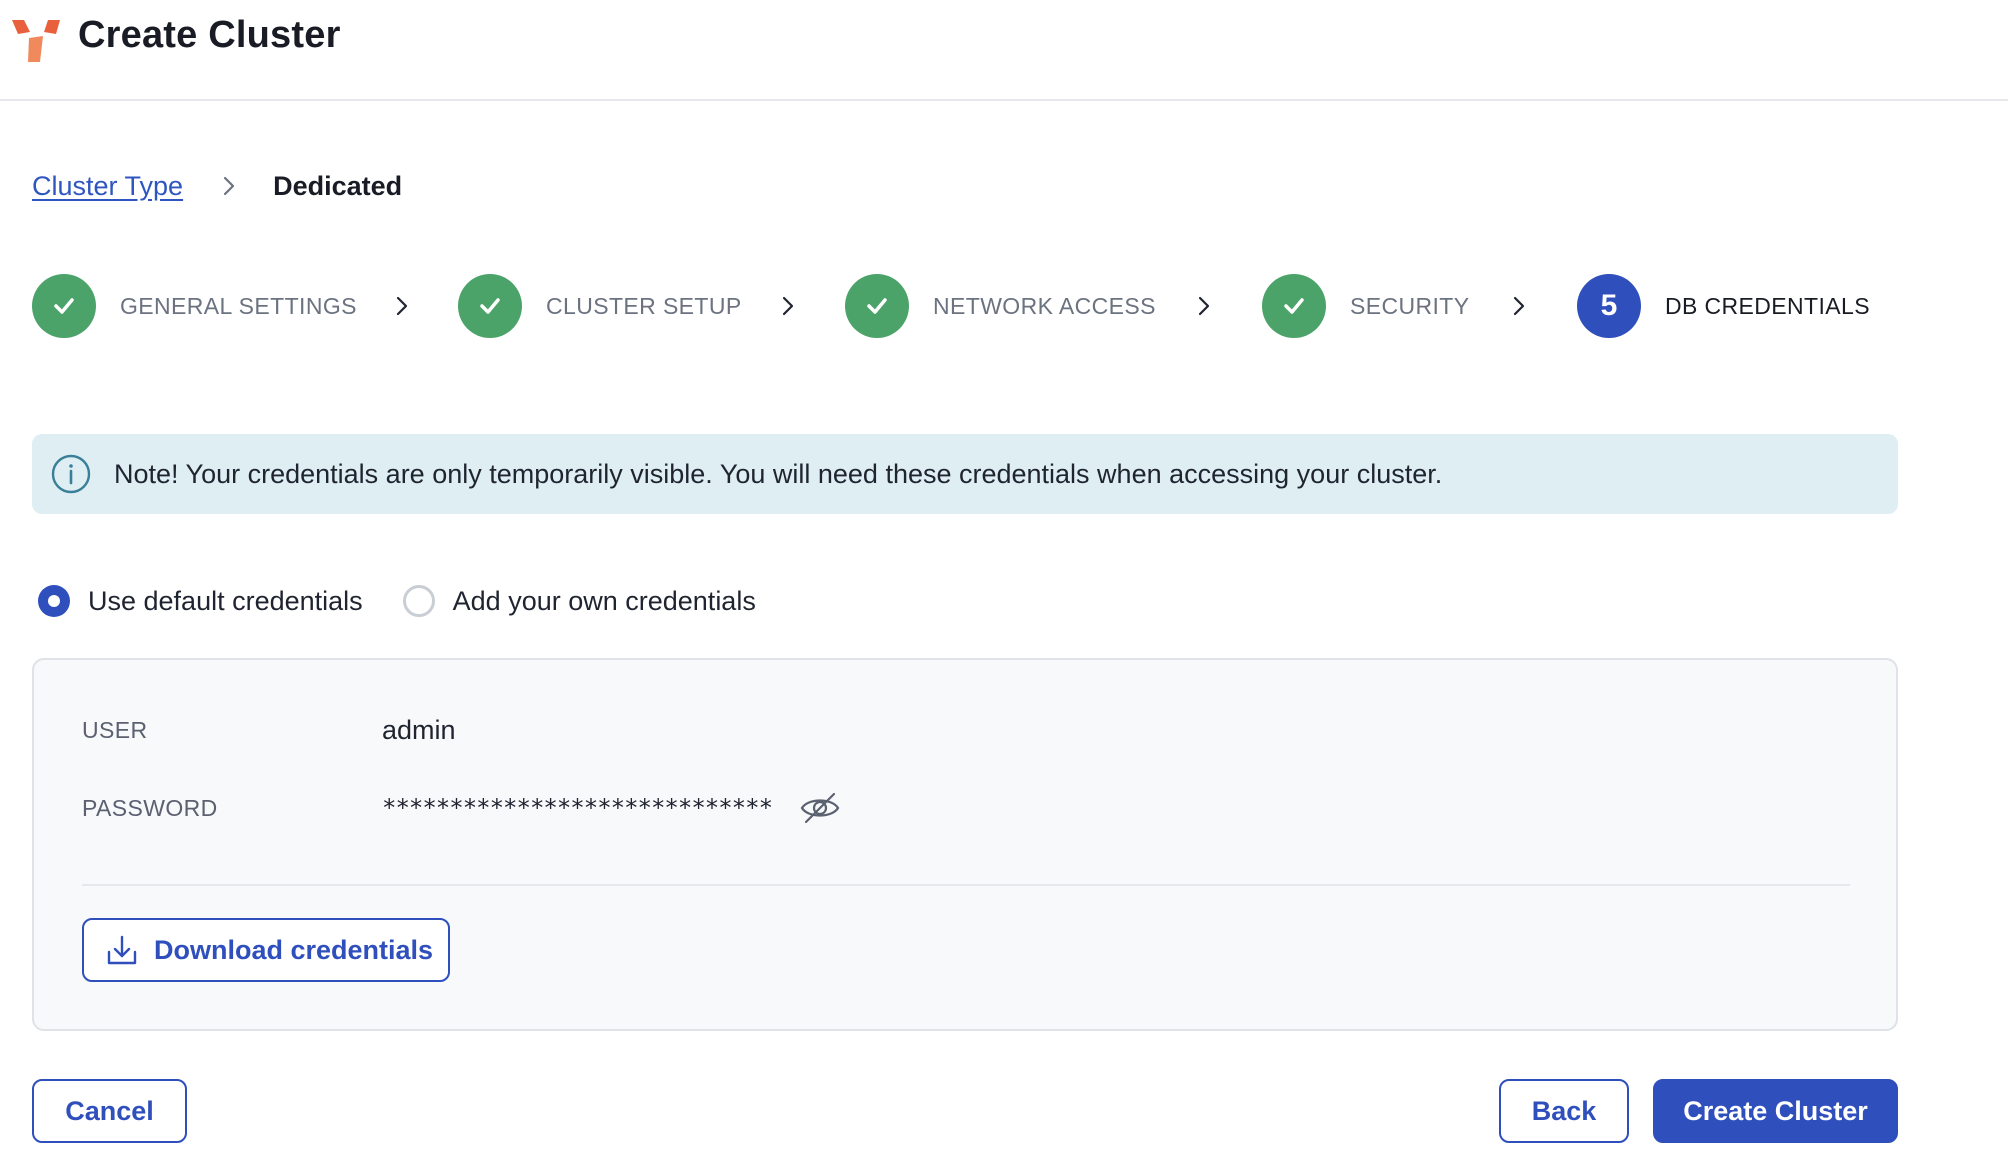 Image resolution: width=2008 pixels, height=1162 pixels. I want to click on eye-off-icon, so click(820, 808).